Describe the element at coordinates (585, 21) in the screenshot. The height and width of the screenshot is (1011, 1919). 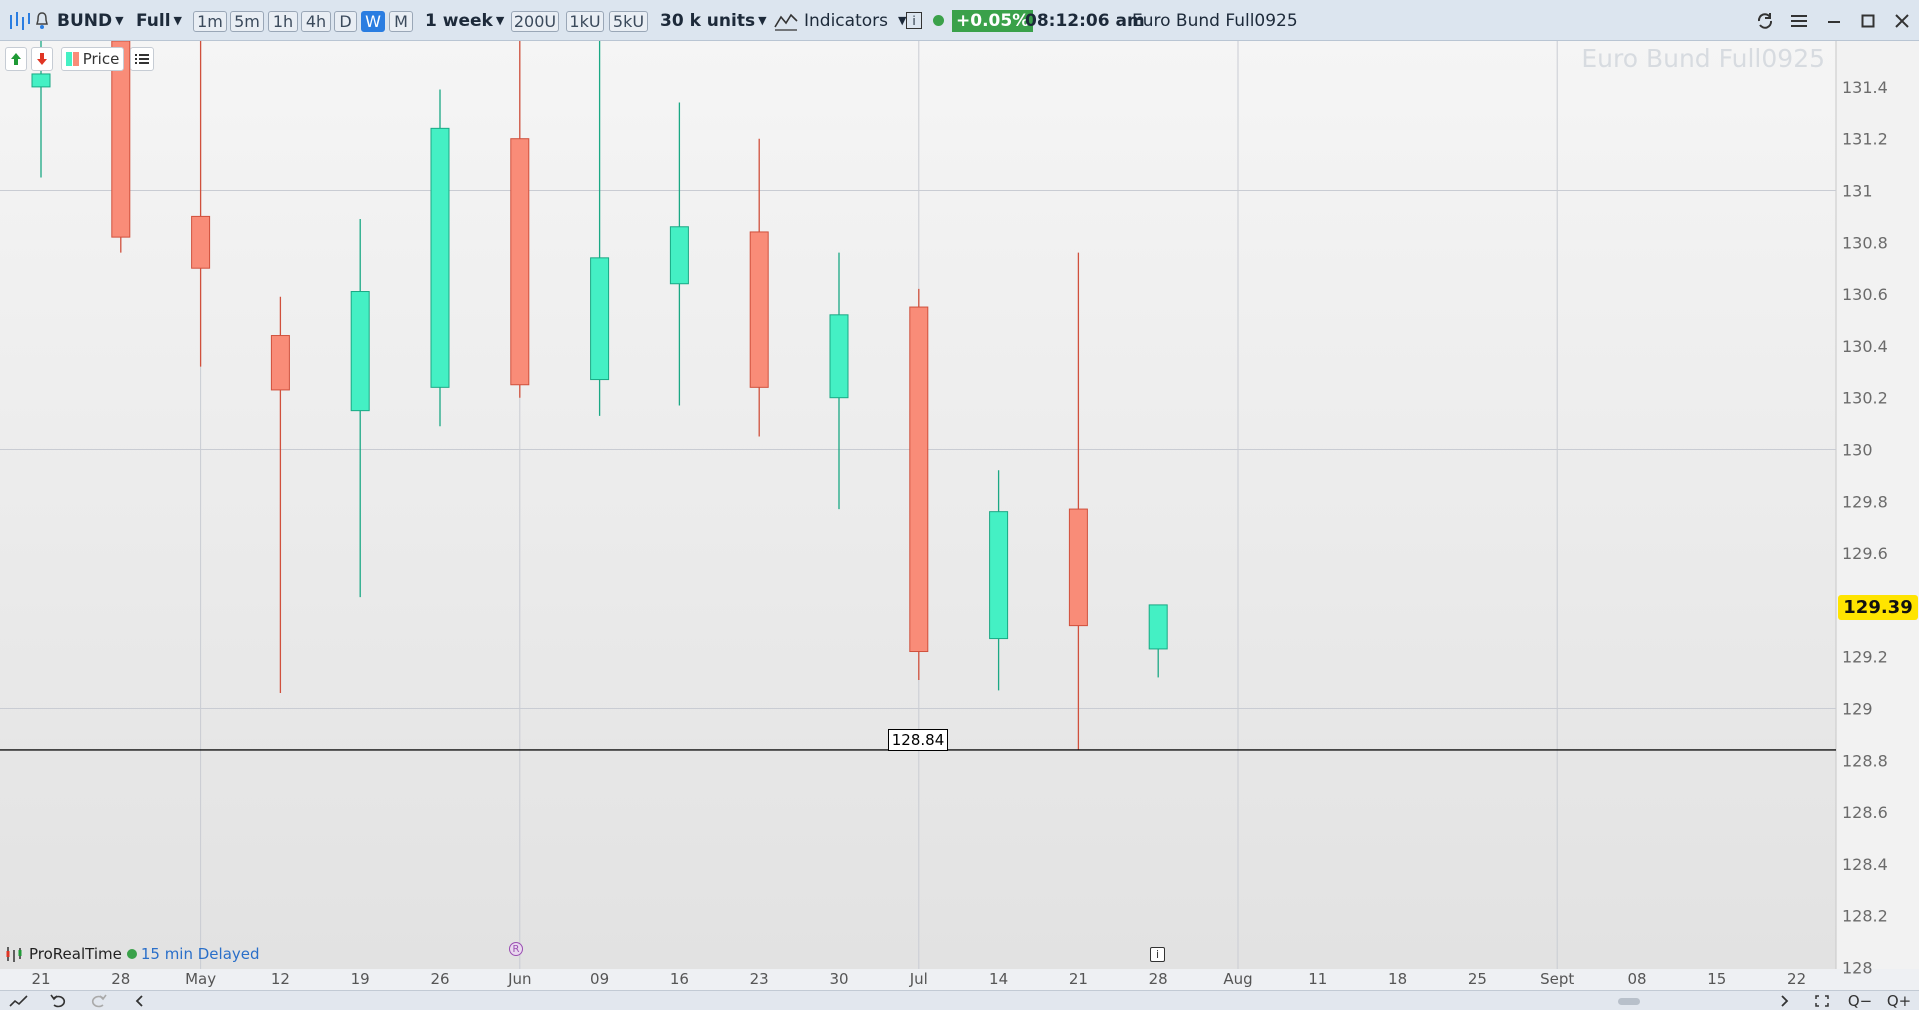
I see `units-1ku: 1kU` at that location.